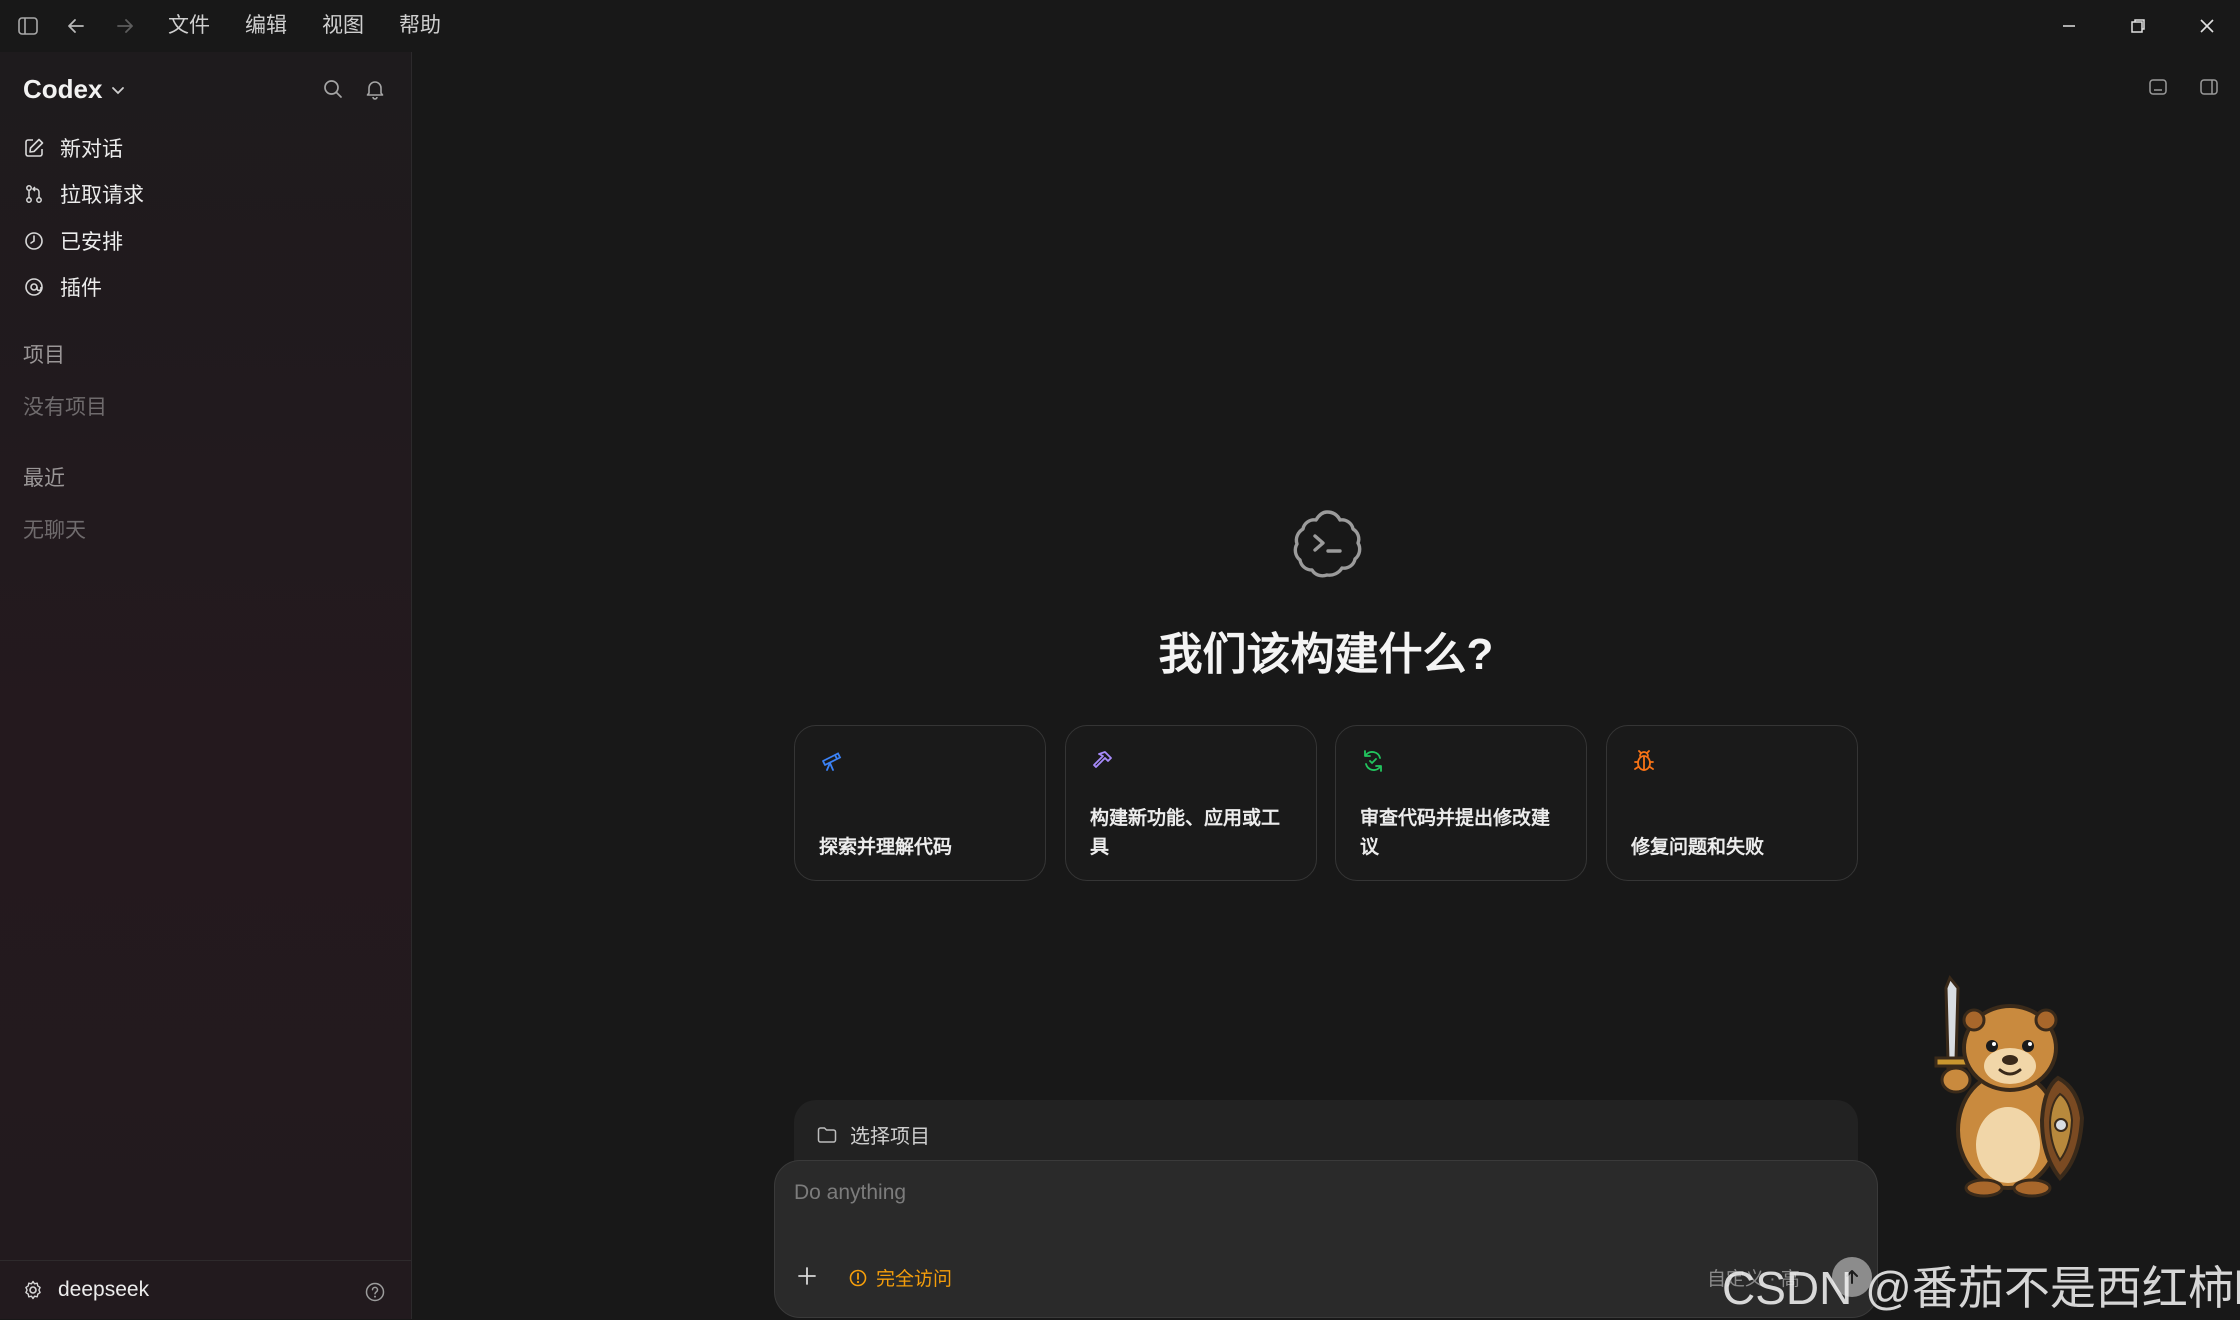 The width and height of the screenshot is (2240, 1320). What do you see at coordinates (34, 287) in the screenshot?
I see `plugin-icon` at bounding box center [34, 287].